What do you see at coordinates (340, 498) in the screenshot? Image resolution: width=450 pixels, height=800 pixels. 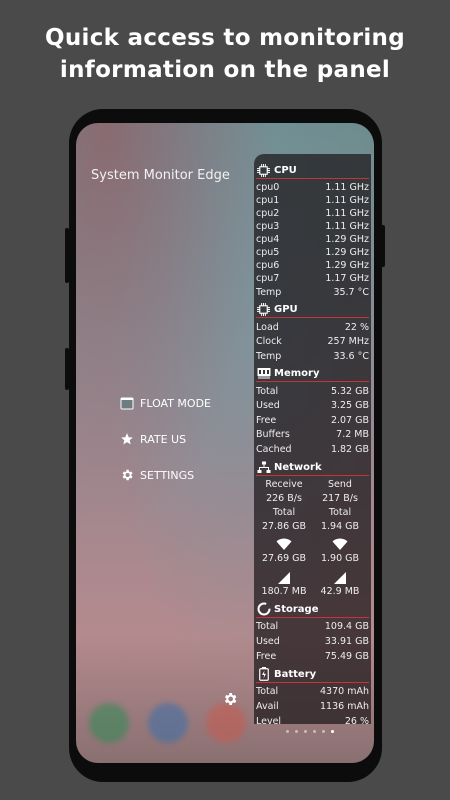 I see `send-rate: 217 B/s` at bounding box center [340, 498].